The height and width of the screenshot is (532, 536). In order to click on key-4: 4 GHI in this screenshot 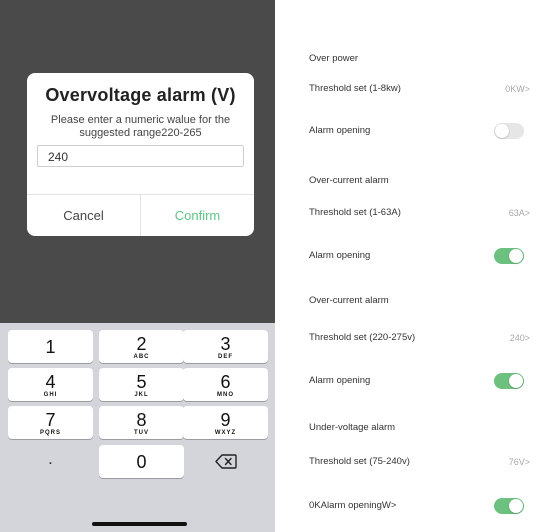, I will do `click(50, 384)`.